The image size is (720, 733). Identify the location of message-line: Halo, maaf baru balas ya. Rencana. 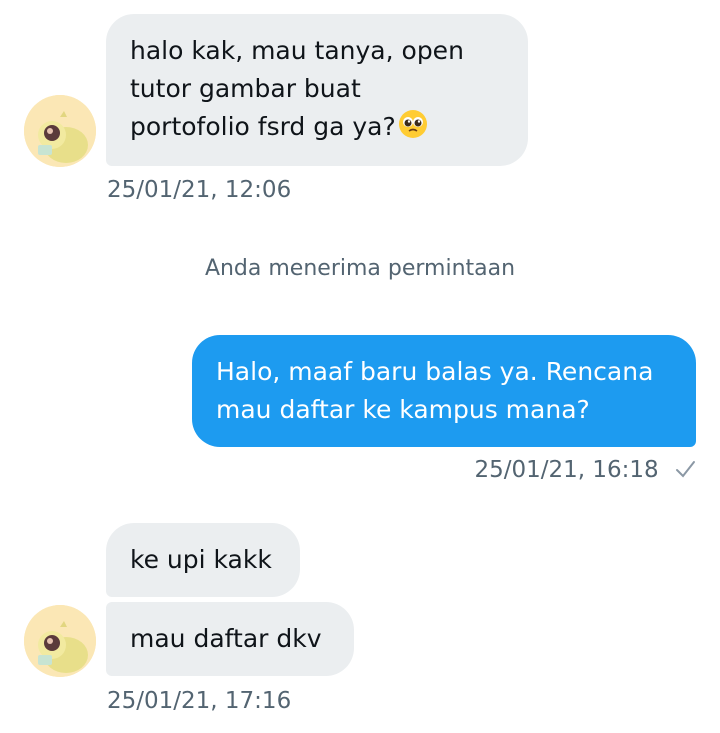
(435, 371).